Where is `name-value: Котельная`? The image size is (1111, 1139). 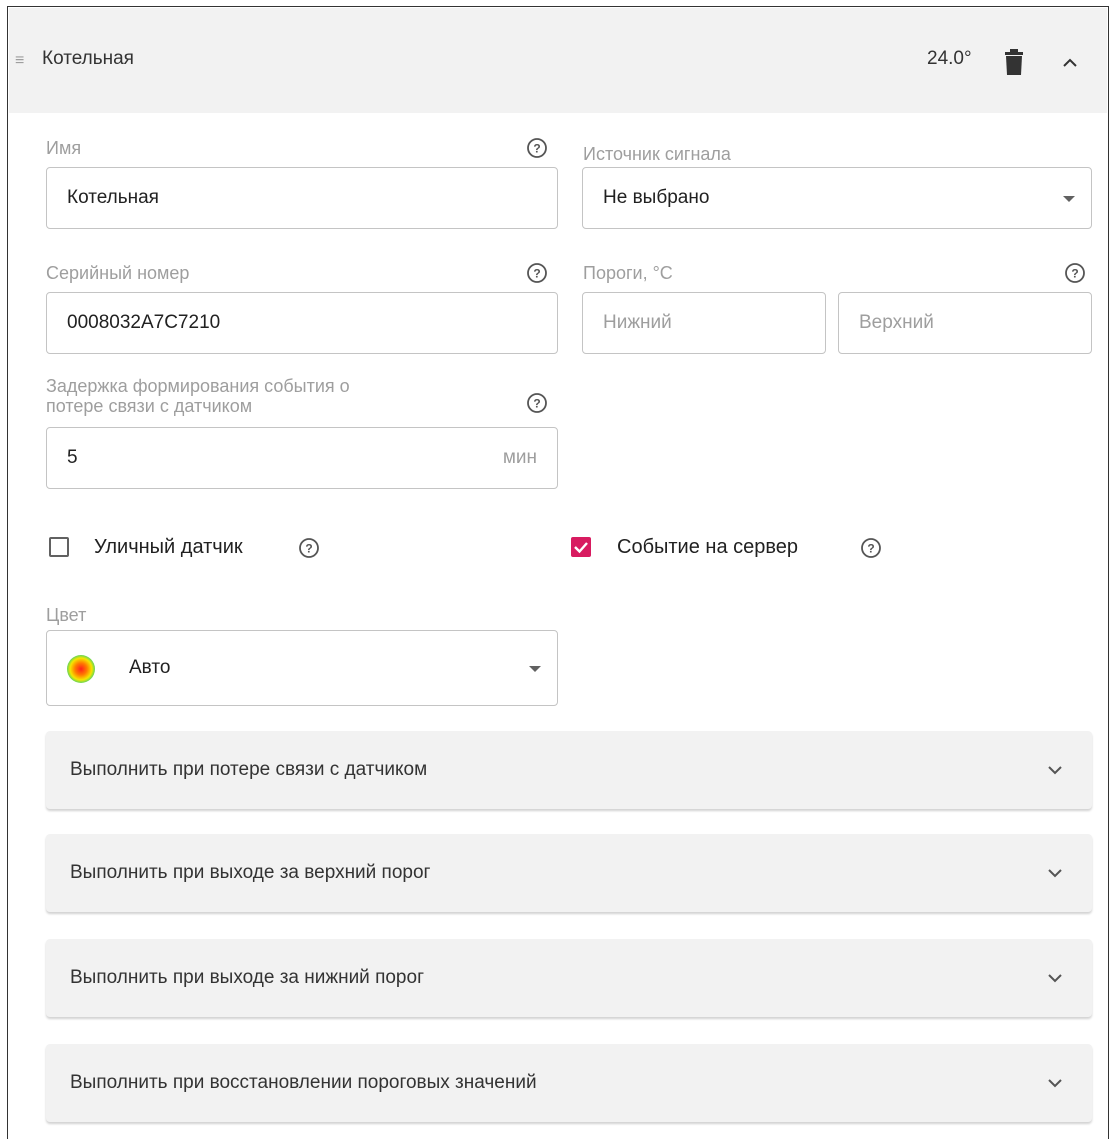
name-value: Котельная is located at coordinates (113, 197).